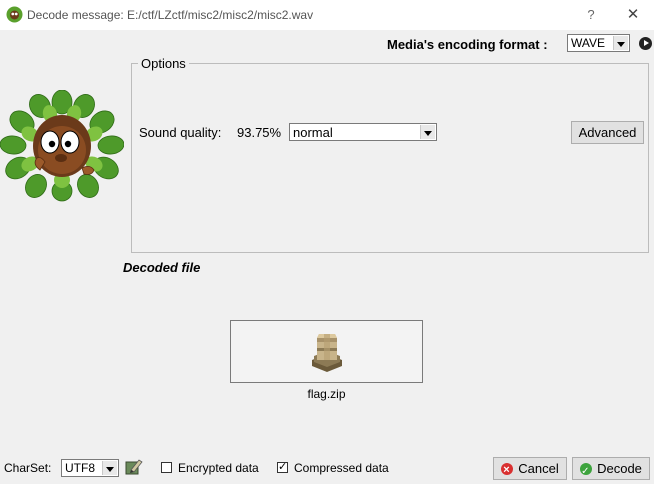 The width and height of the screenshot is (654, 484). I want to click on decoded-file-name: flag.zip, so click(326, 394).